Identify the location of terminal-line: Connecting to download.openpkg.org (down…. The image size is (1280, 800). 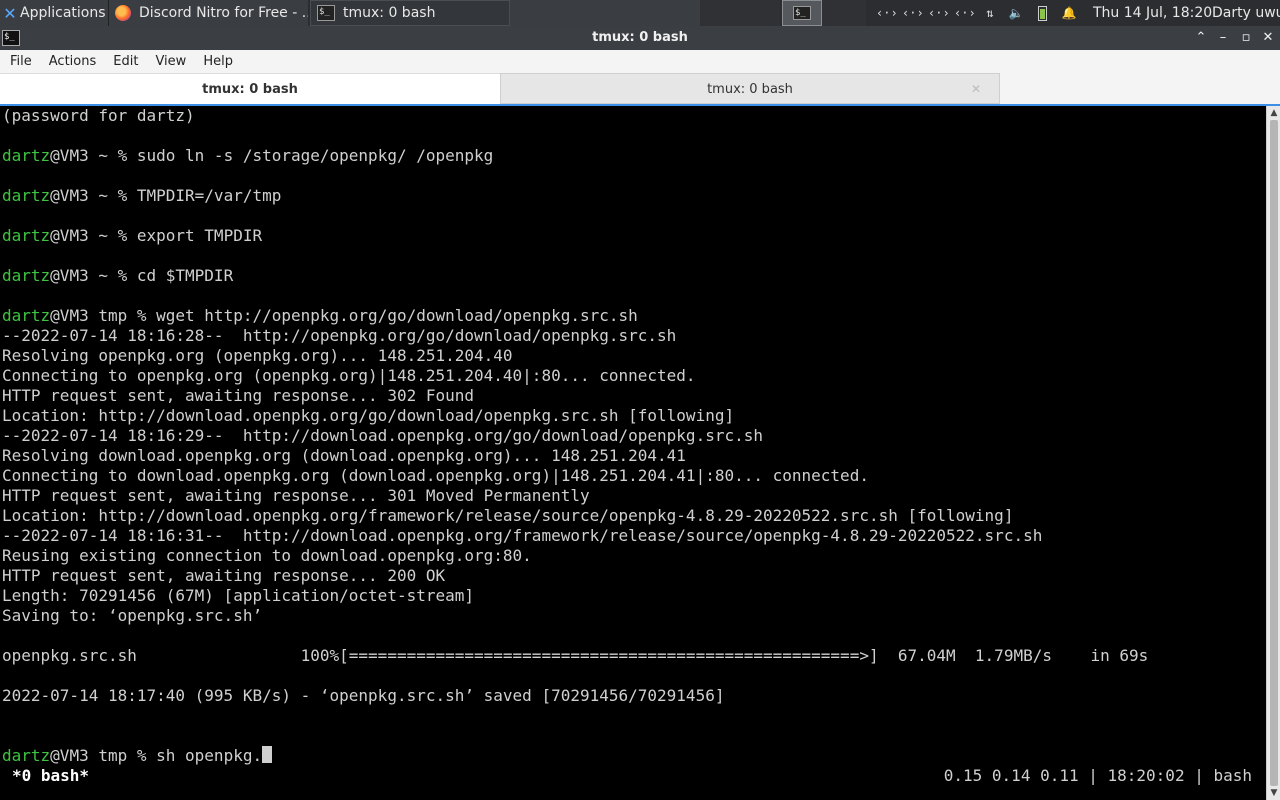
(435, 476).